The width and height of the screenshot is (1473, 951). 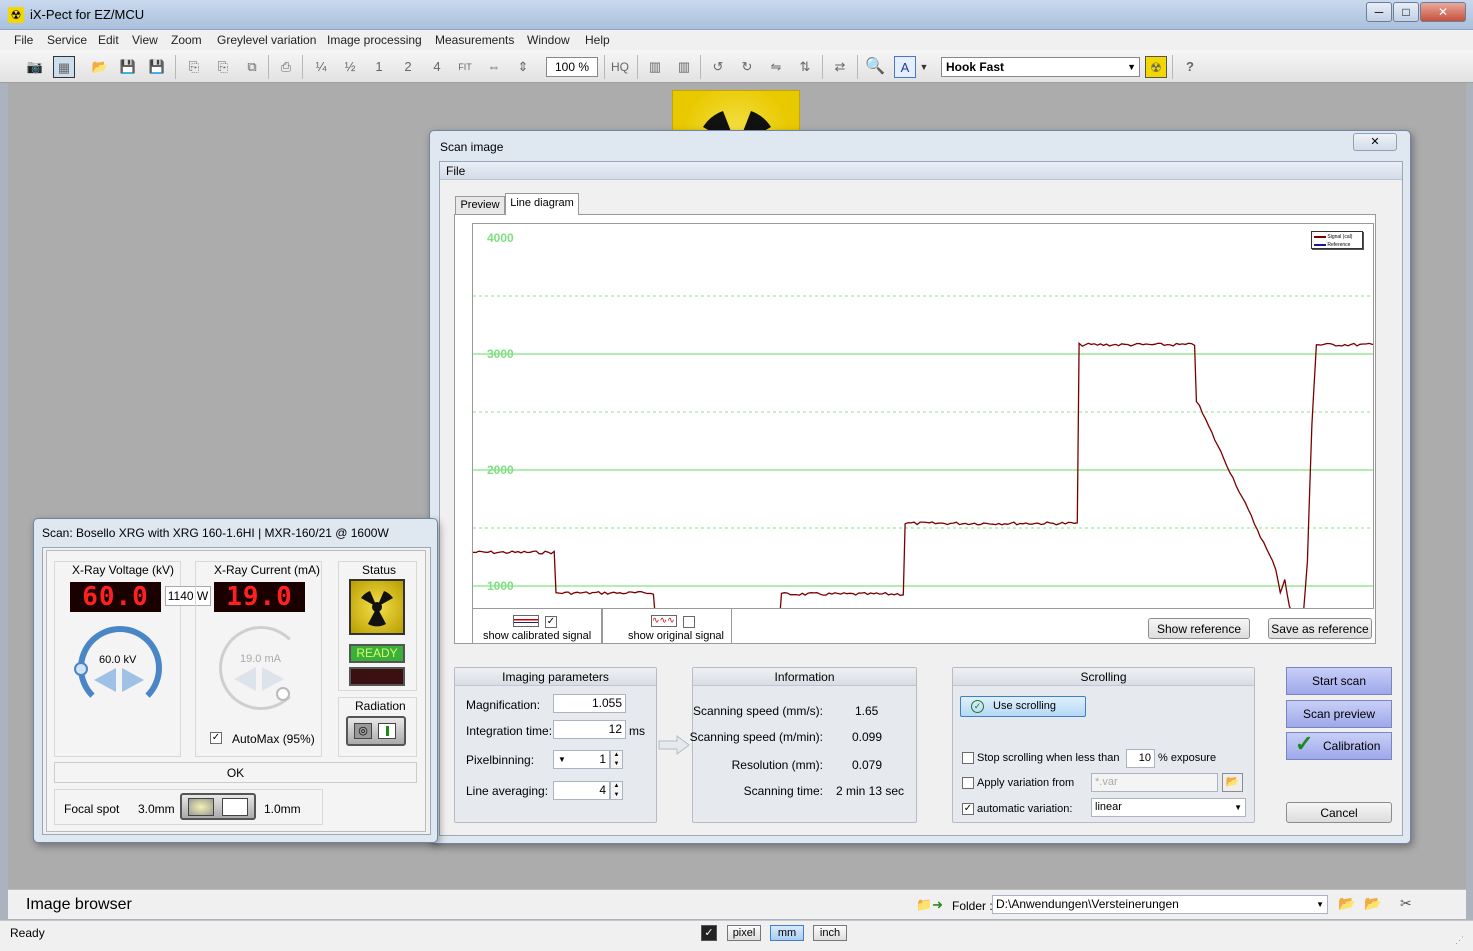 I want to click on focal-3mm-label: 3.0mm, so click(x=156, y=809).